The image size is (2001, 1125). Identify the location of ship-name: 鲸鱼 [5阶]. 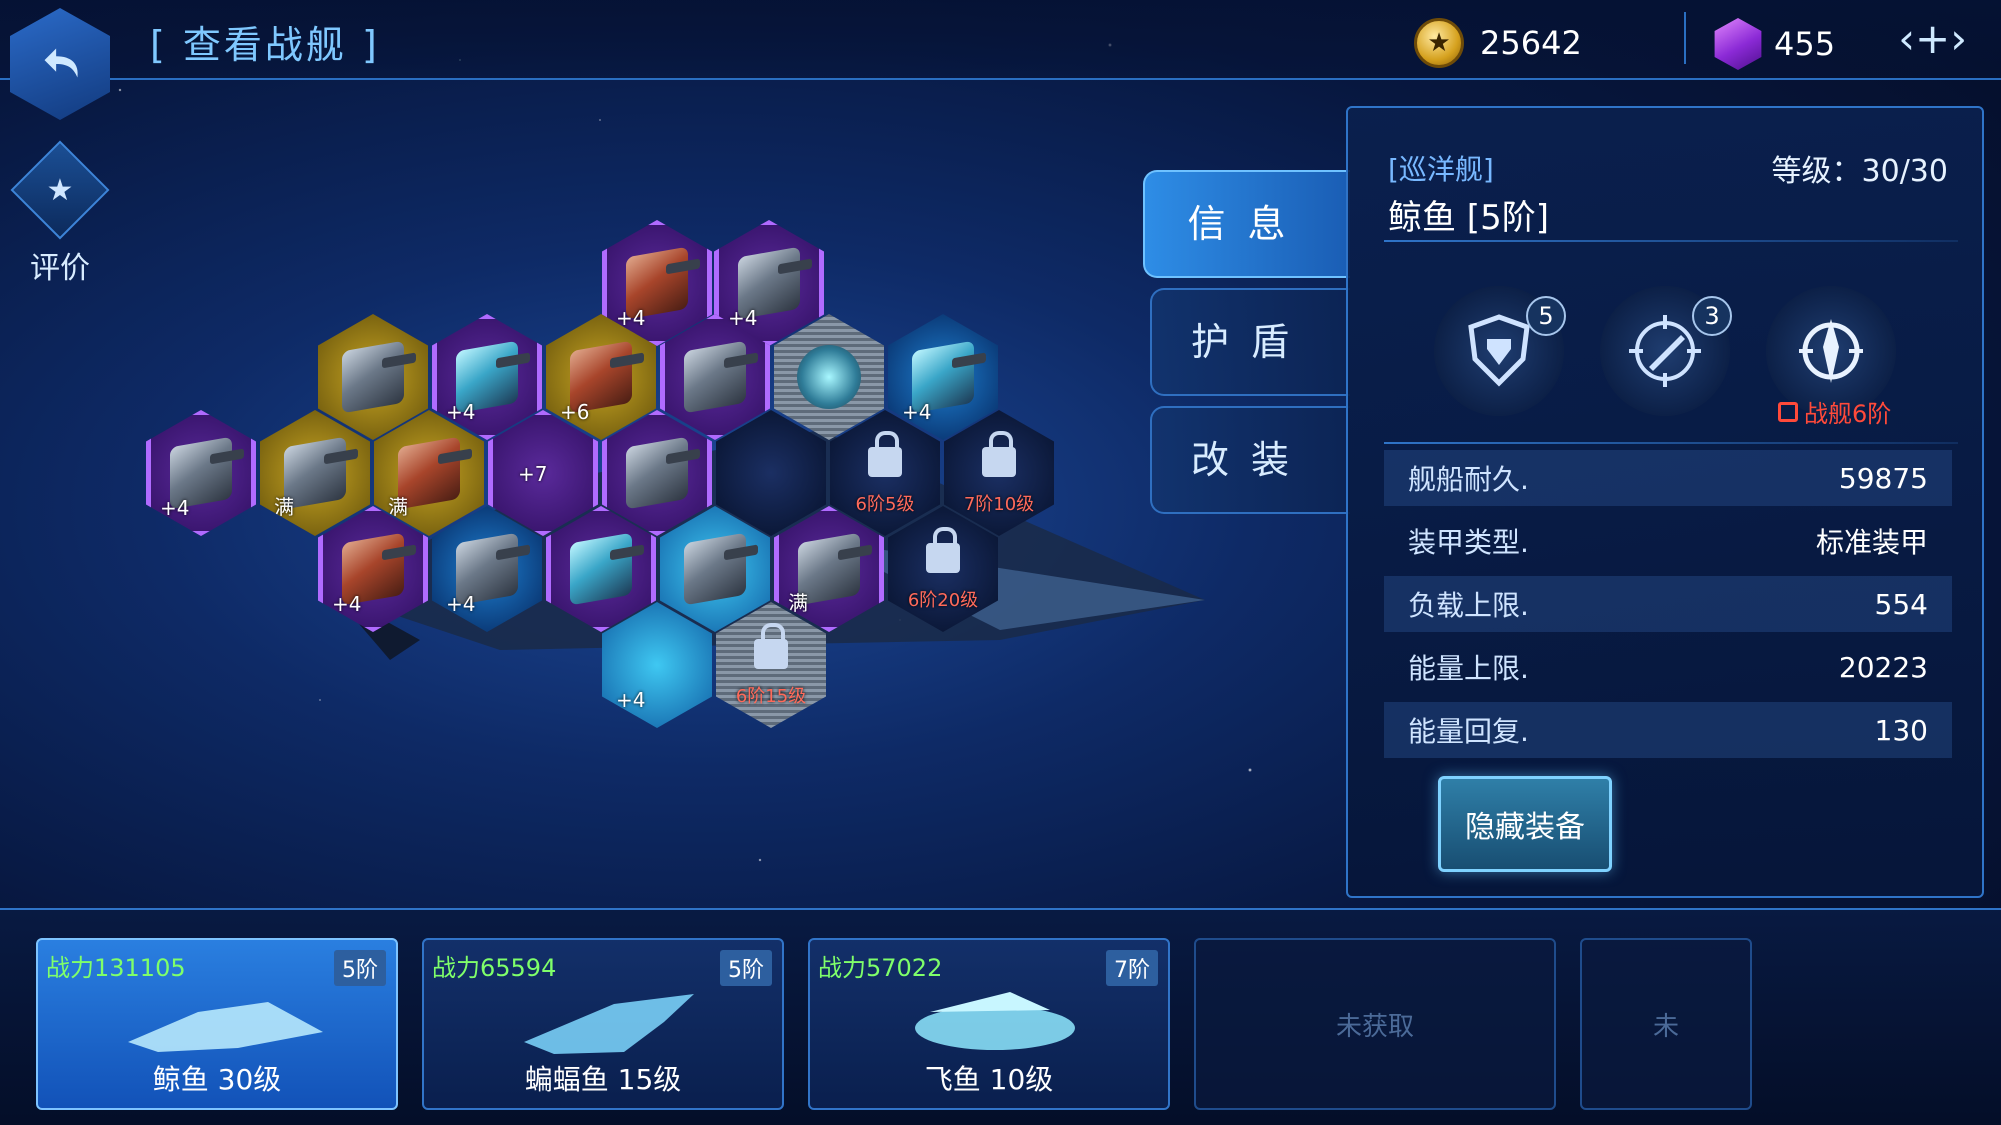
(1468, 218).